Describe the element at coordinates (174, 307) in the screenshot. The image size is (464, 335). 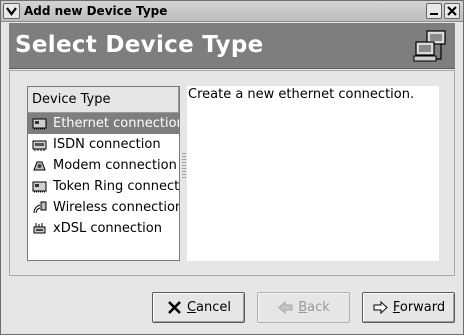
I see `x-icon` at that location.